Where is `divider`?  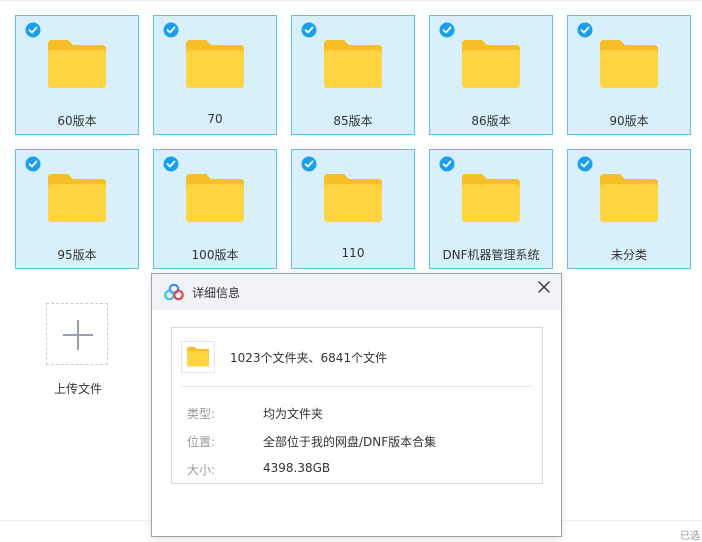
divider is located at coordinates (357, 386).